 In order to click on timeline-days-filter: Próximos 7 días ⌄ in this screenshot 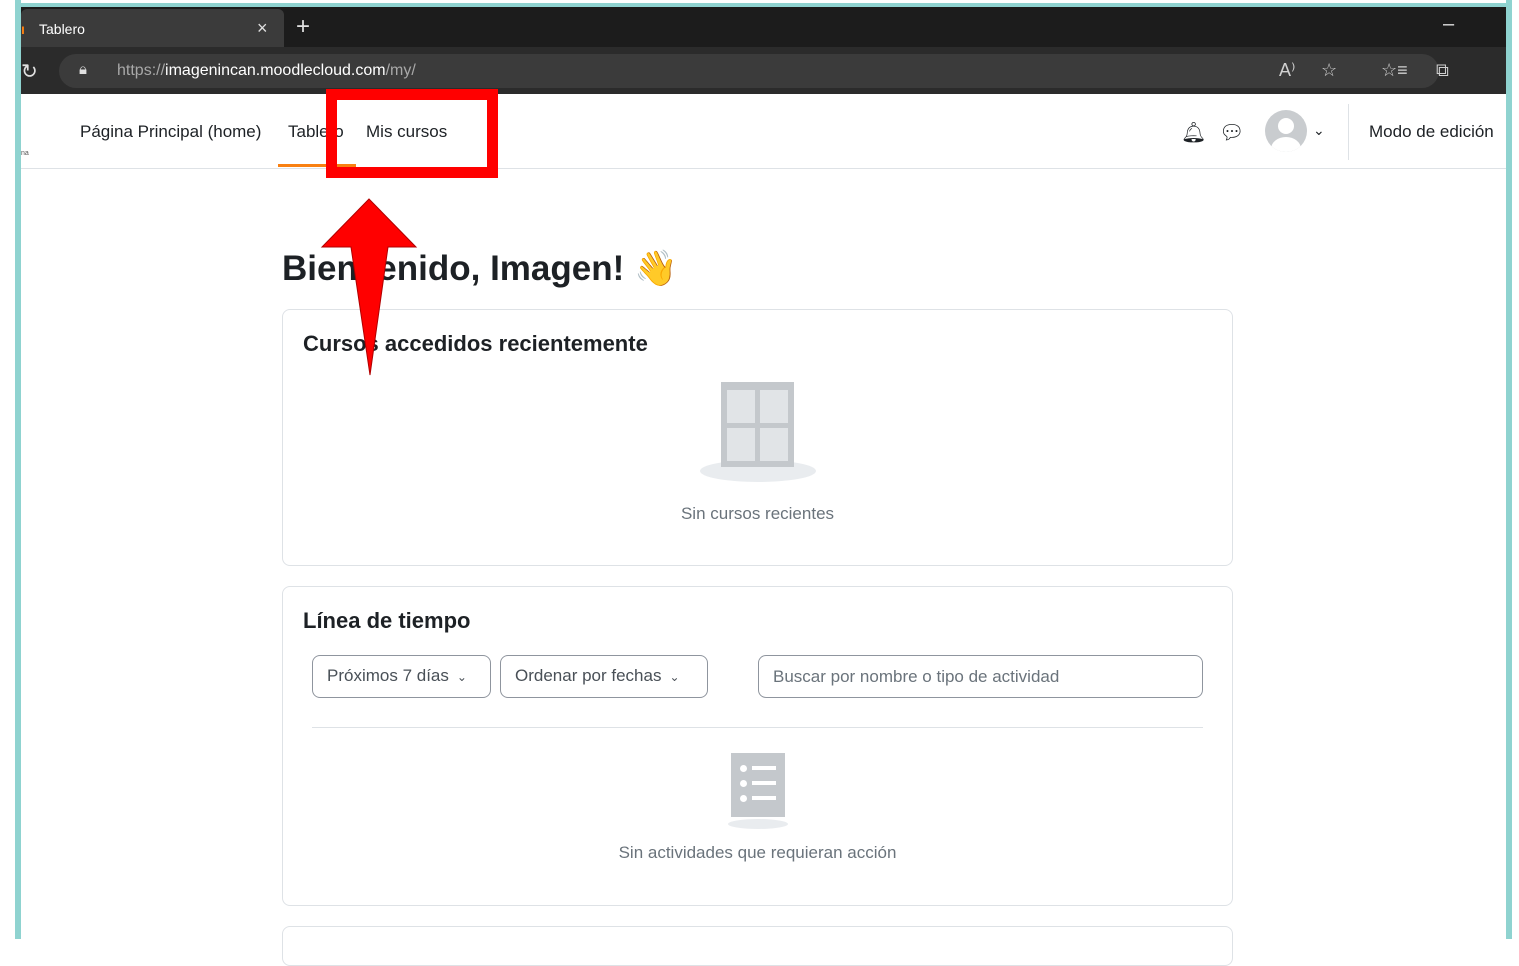, I will do `click(401, 676)`.